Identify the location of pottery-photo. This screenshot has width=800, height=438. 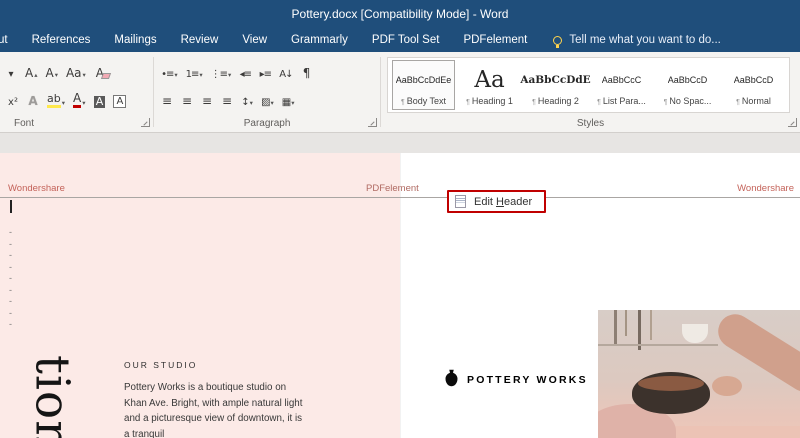
(699, 374).